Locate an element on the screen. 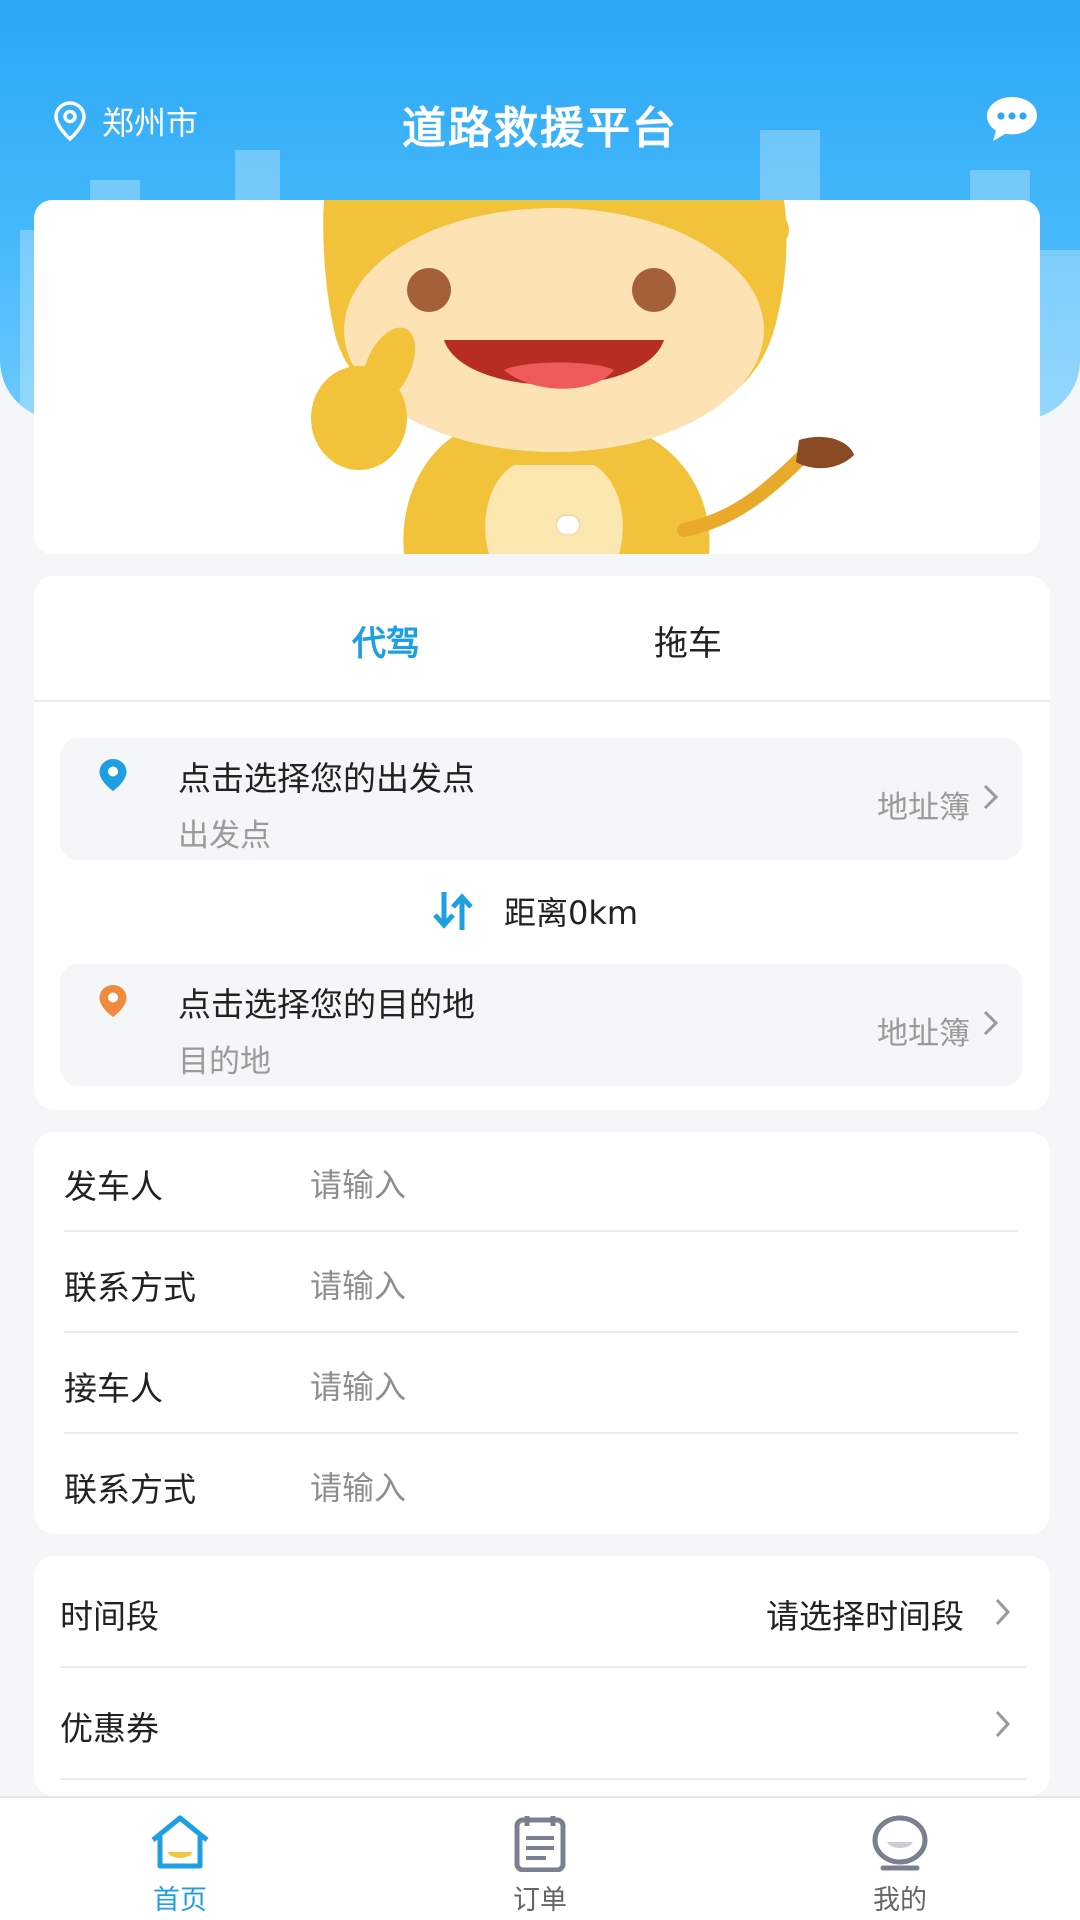 The image size is (1080, 1920). distance-indicator: 距离0km is located at coordinates (534, 911).